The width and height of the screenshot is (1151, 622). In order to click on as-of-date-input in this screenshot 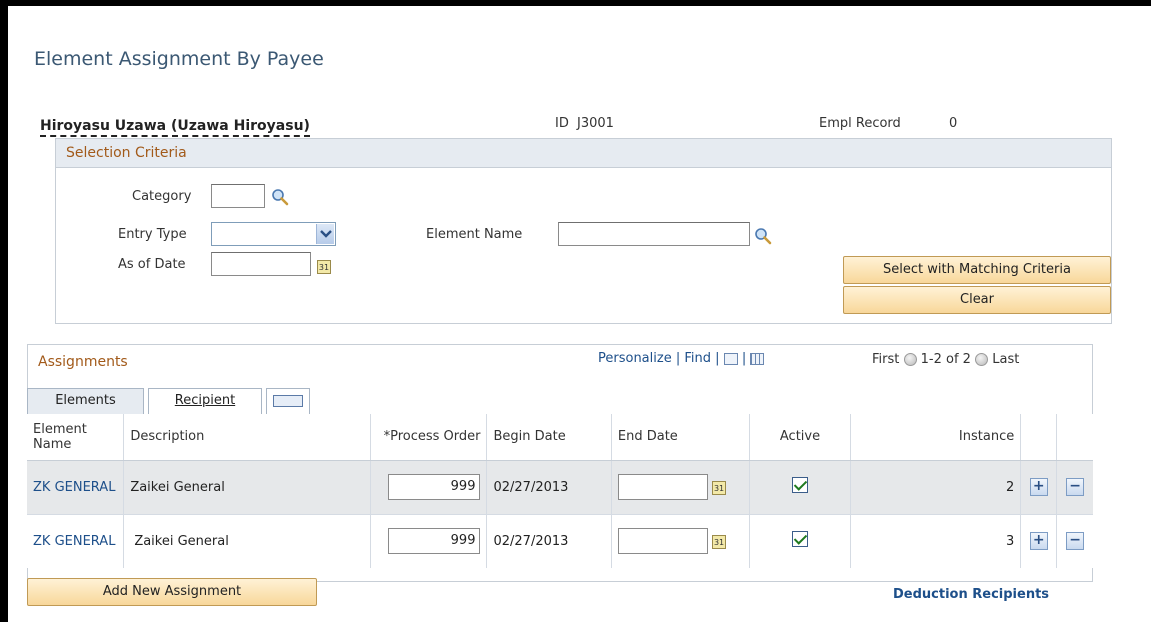, I will do `click(261, 264)`.